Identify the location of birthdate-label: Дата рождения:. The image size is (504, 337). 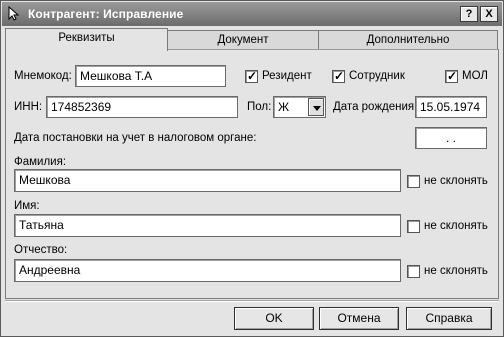
(375, 107).